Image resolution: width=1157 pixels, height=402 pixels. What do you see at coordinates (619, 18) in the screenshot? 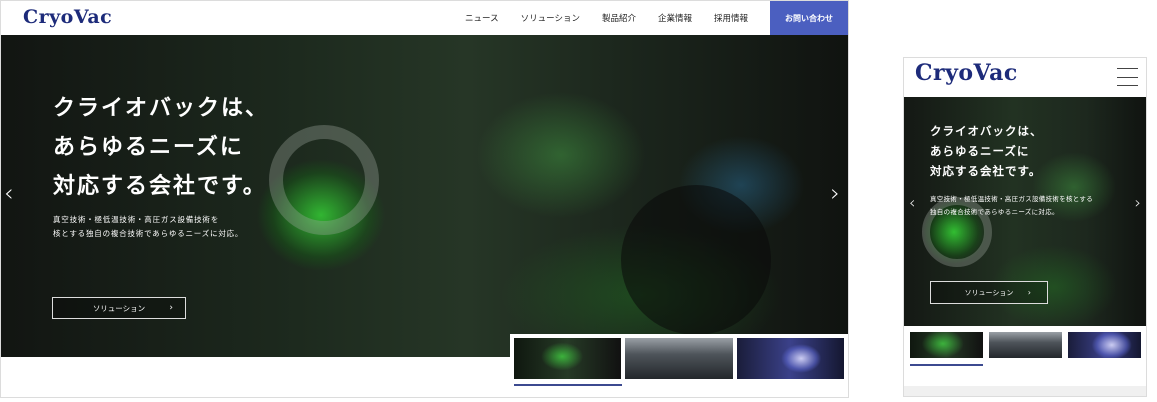
I see `nav-item-products: 製品紹介` at bounding box center [619, 18].